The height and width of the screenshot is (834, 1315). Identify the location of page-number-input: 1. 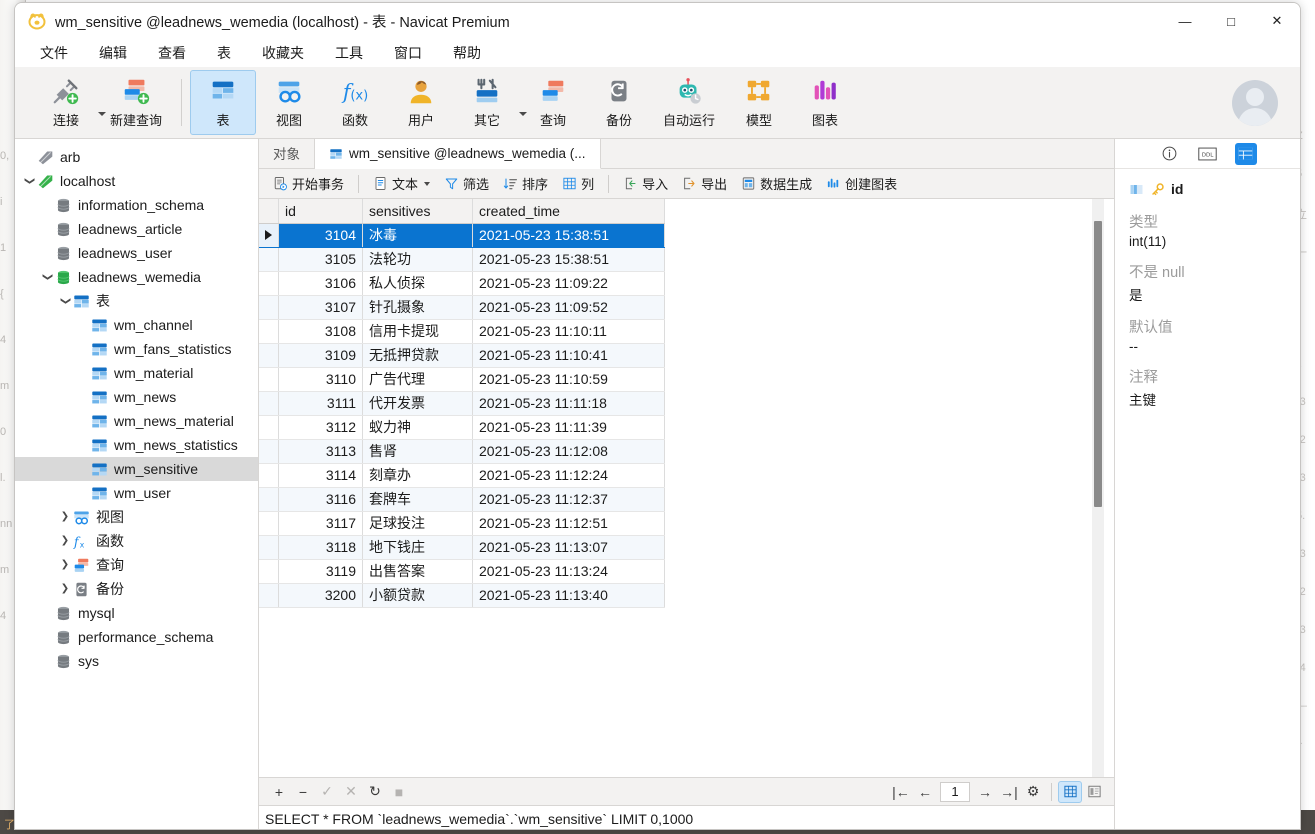
(955, 791).